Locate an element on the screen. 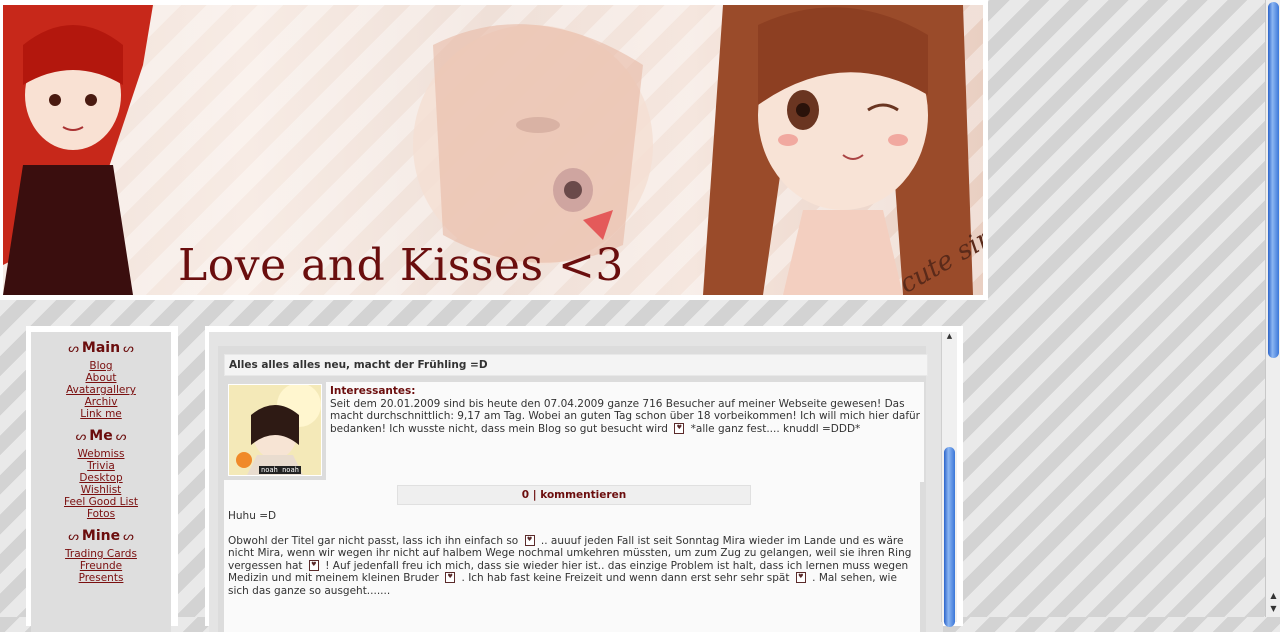  anime-thumbnail-illustration is located at coordinates (275, 430).